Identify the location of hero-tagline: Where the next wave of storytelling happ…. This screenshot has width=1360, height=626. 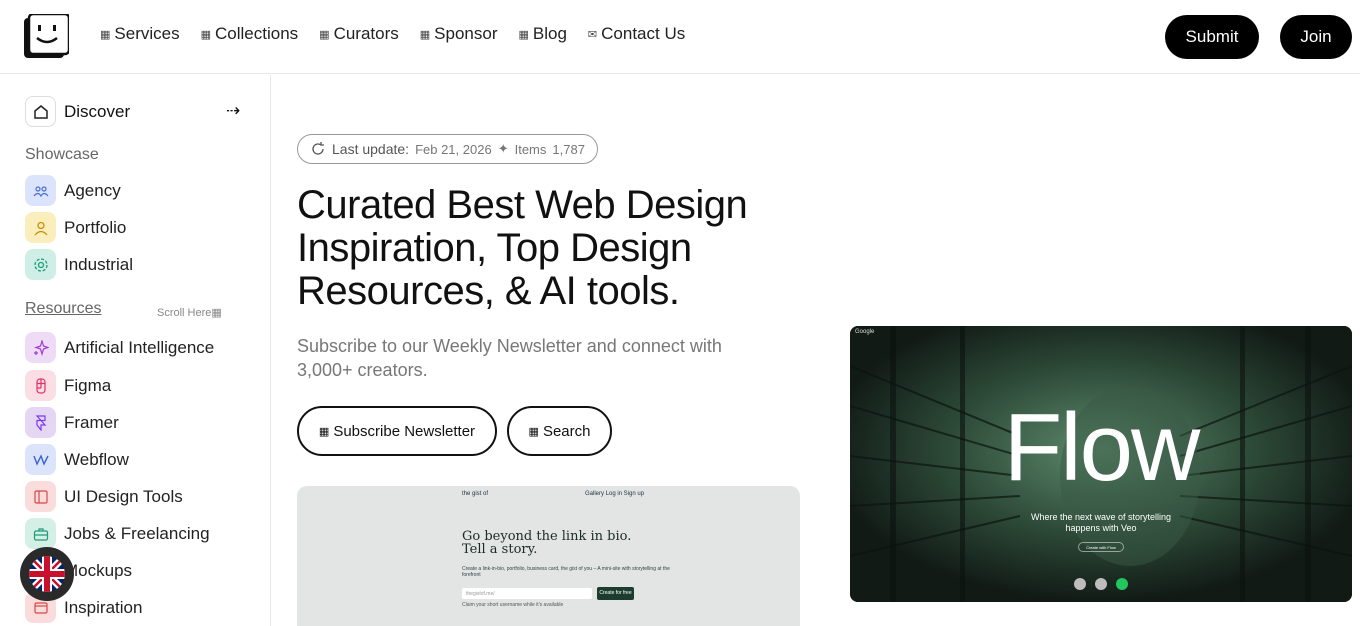
(1101, 522).